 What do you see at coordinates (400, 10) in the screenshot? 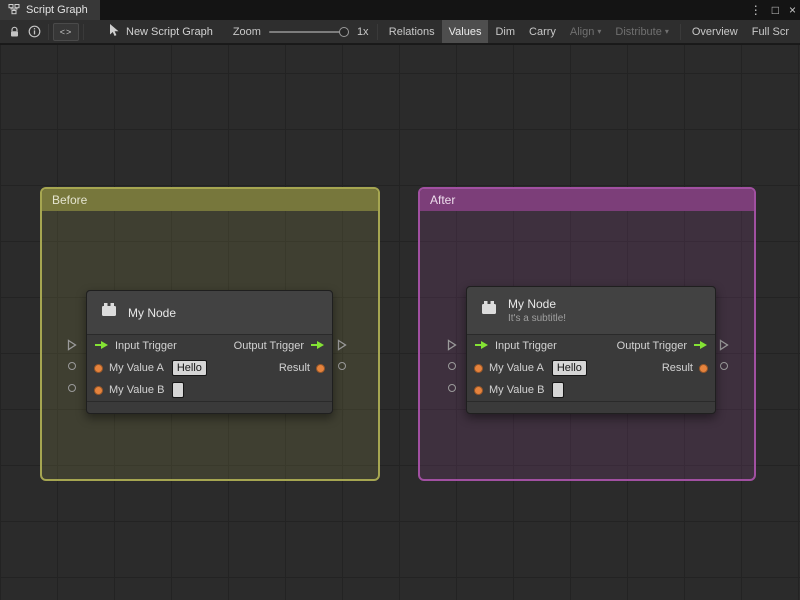
I see `tab-bar: Script Graph ⋮ □ ×` at bounding box center [400, 10].